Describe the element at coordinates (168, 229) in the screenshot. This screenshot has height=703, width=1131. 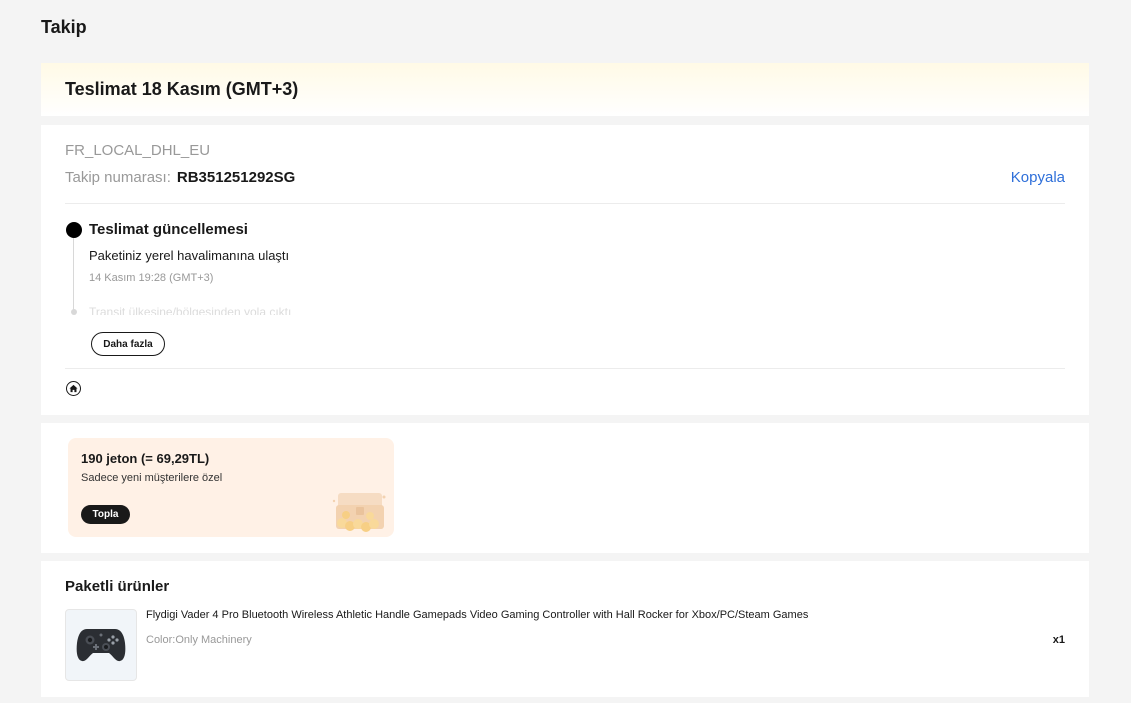
I see `event-title: Teslimat güncellemesi` at that location.